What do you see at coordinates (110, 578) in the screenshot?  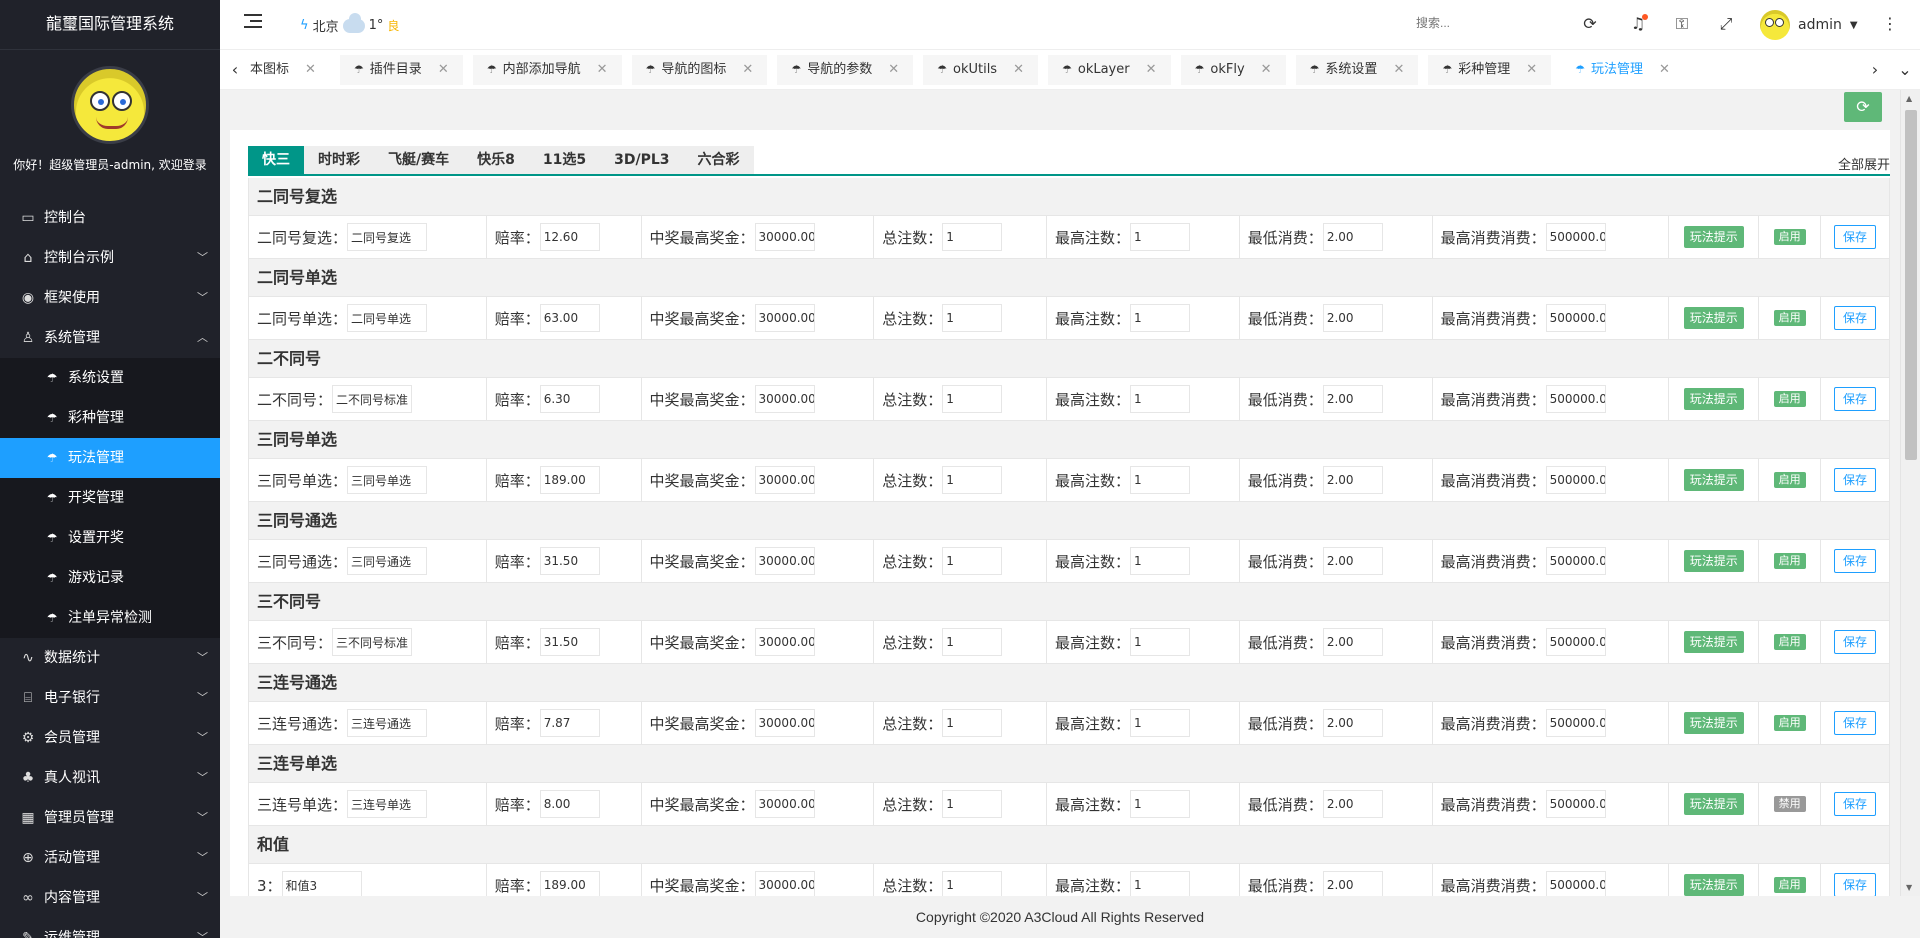 I see `sidebar-item-sub-5: ☂ 游戏记录` at bounding box center [110, 578].